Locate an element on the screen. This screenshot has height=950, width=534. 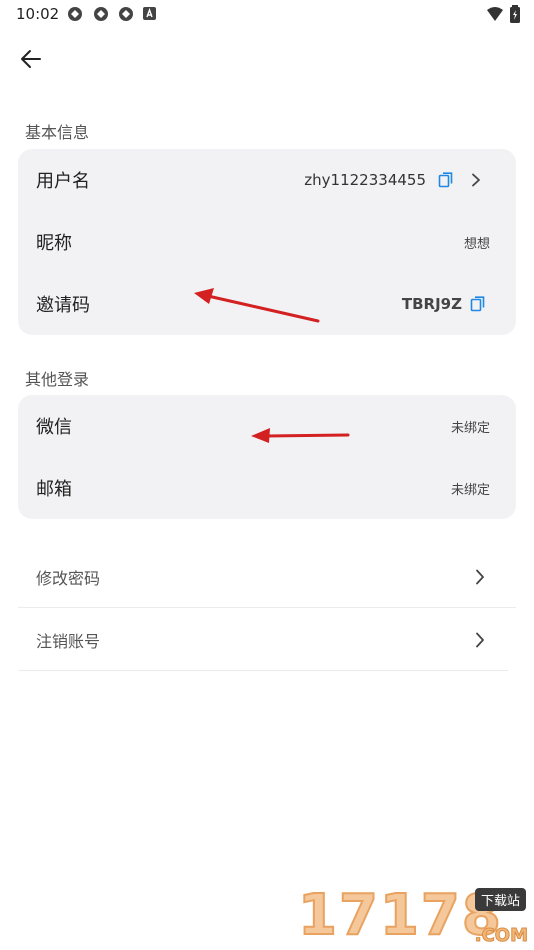
row-label: 微信 is located at coordinates (54, 427).